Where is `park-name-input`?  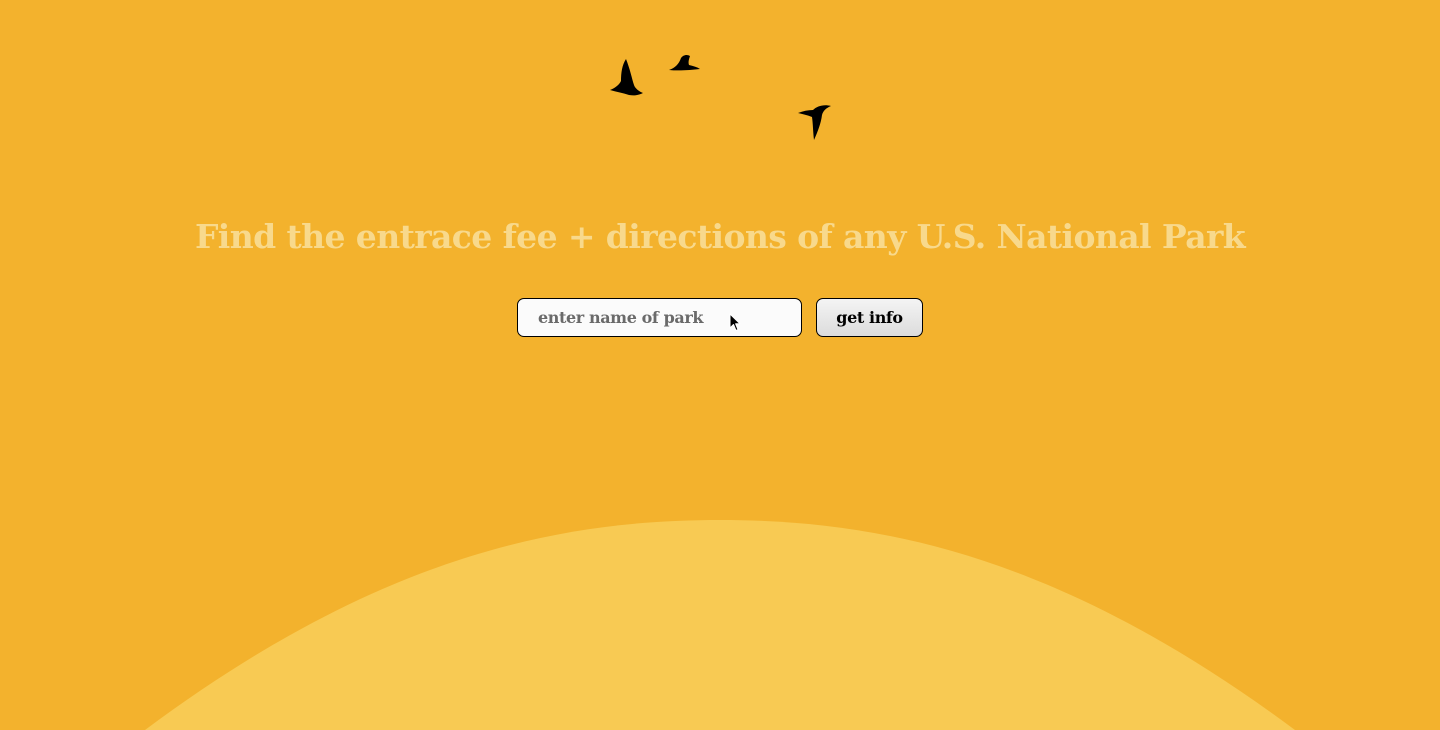
park-name-input is located at coordinates (659, 317).